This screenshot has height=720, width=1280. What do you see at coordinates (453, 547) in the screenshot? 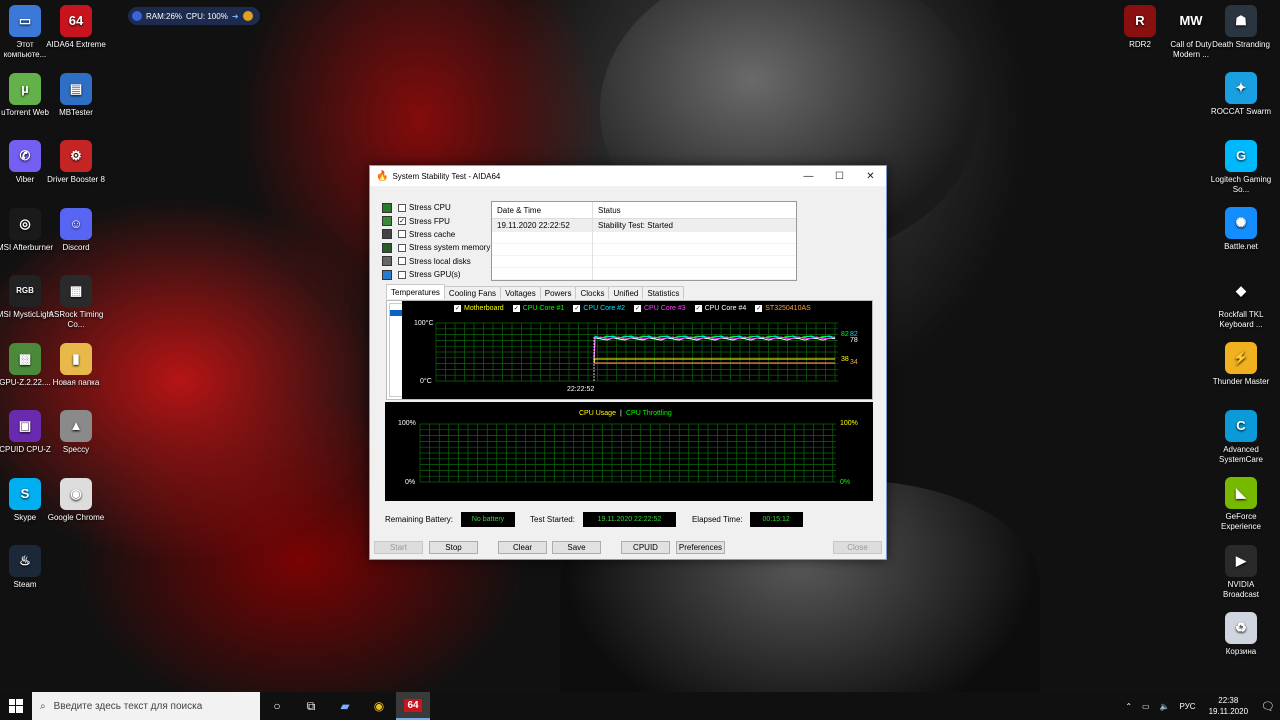
I see `stop-button: Stop` at bounding box center [453, 547].